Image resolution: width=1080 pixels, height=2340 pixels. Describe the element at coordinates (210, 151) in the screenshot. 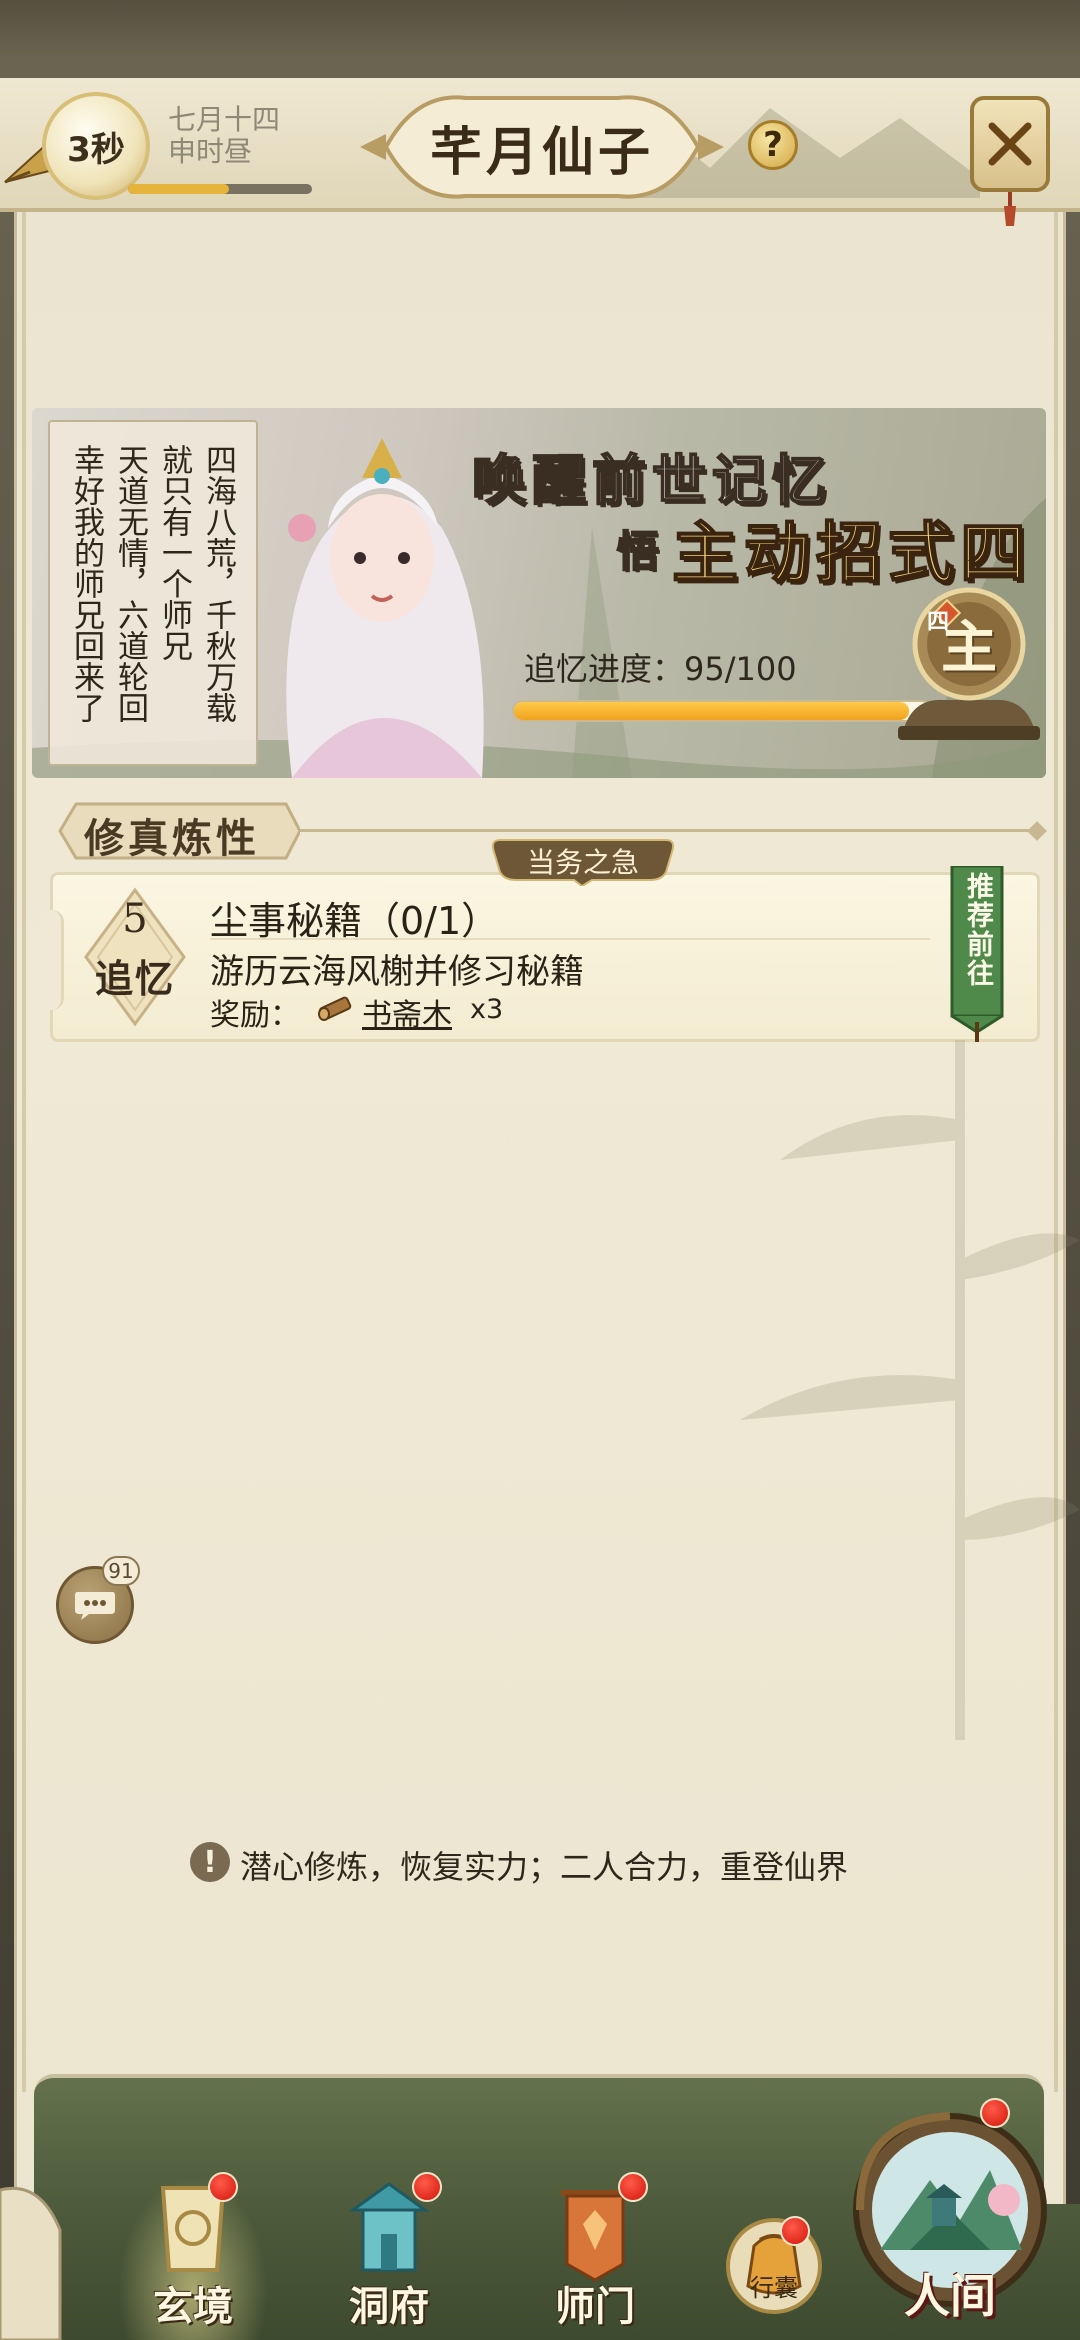

I see `date-hour: 申时昼` at that location.